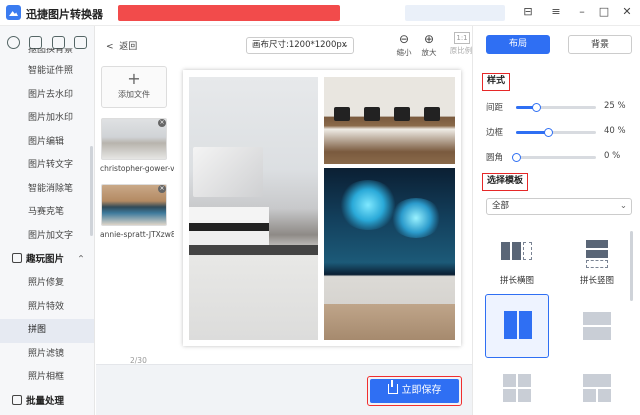 This screenshot has height=415, width=640. What do you see at coordinates (110, 47) in the screenshot?
I see `chevron-left-icon: <` at bounding box center [110, 47].